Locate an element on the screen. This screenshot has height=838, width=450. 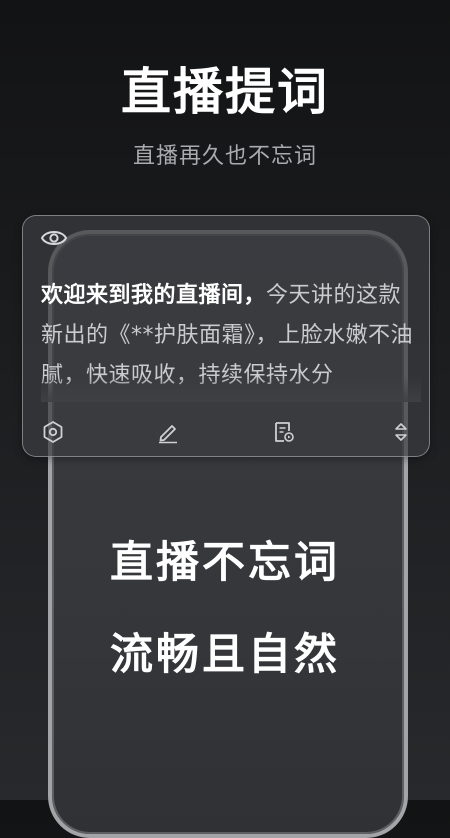
script-highlight: 欢迎来到我的直播间， is located at coordinates (154, 295).